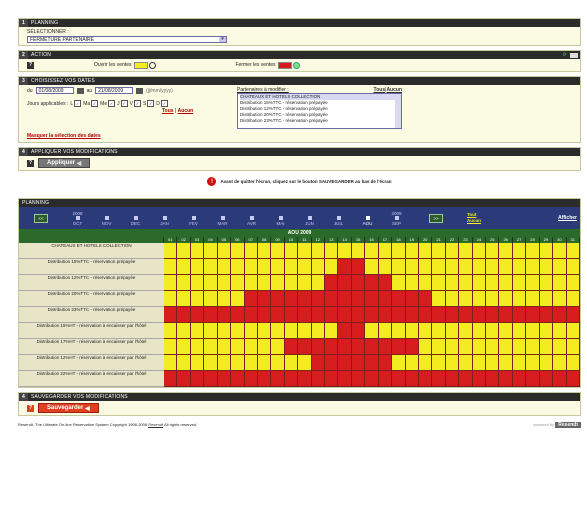 The image size is (587, 519). Describe the element at coordinates (280, 218) in the screenshot. I see `month-item: MAI` at that location.